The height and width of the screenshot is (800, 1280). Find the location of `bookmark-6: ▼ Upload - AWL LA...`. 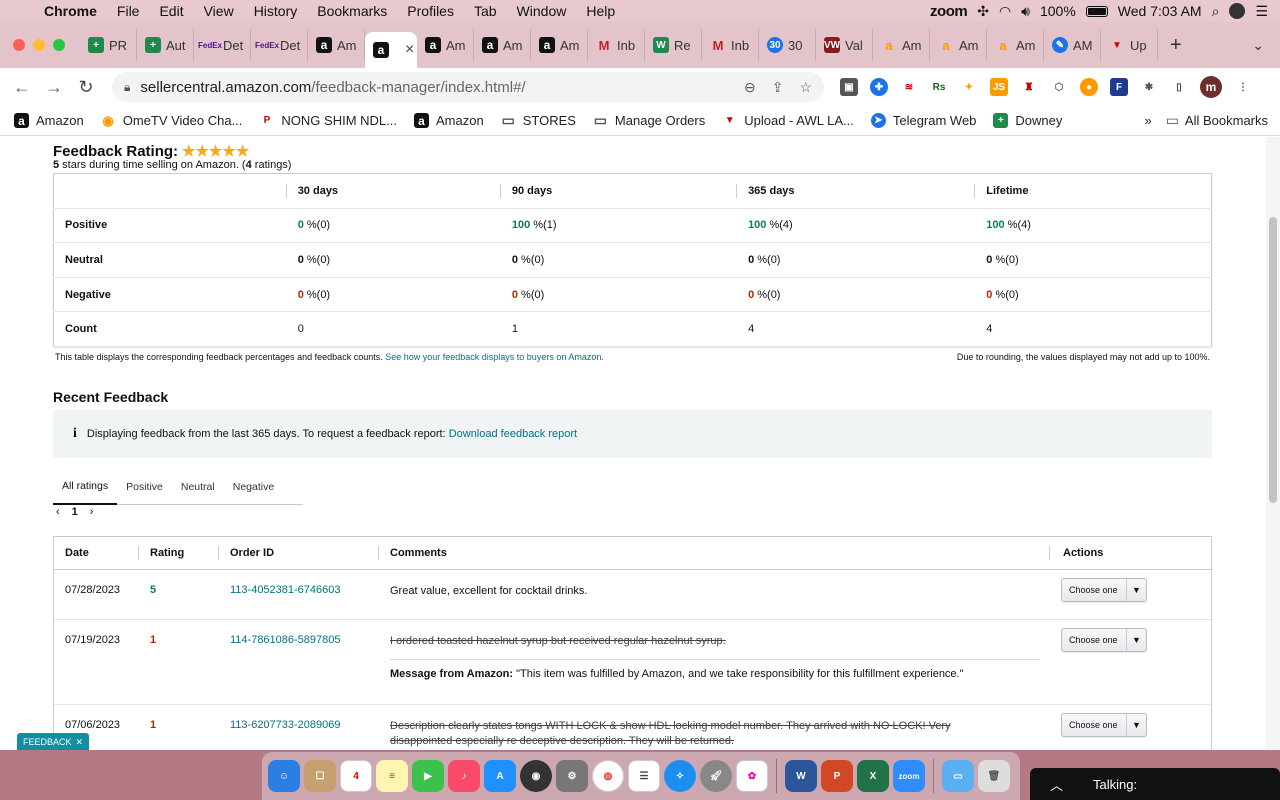

bookmark-6: ▼ Upload - AWL LA... is located at coordinates (788, 120).